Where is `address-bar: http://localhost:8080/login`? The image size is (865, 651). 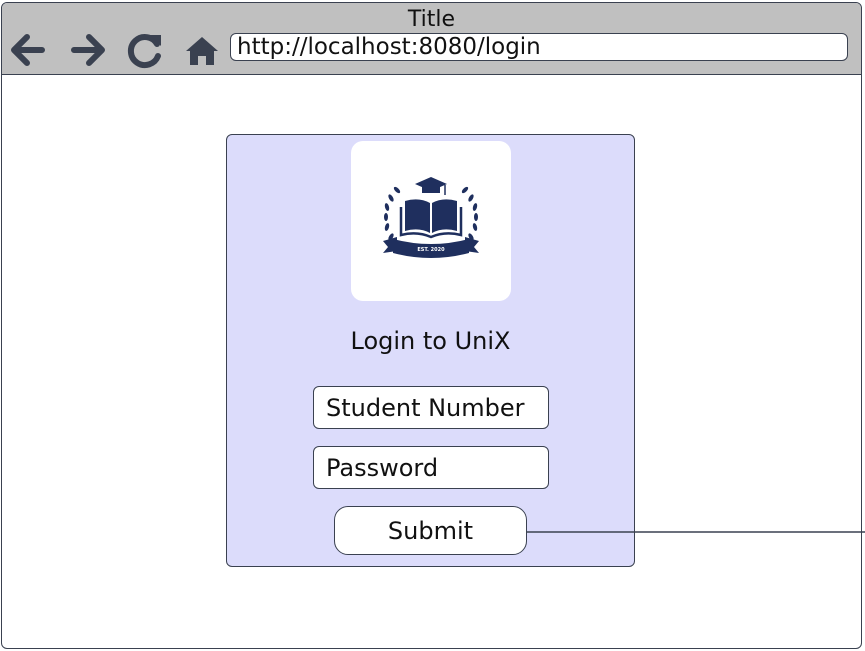
address-bar: http://localhost:8080/login is located at coordinates (539, 47).